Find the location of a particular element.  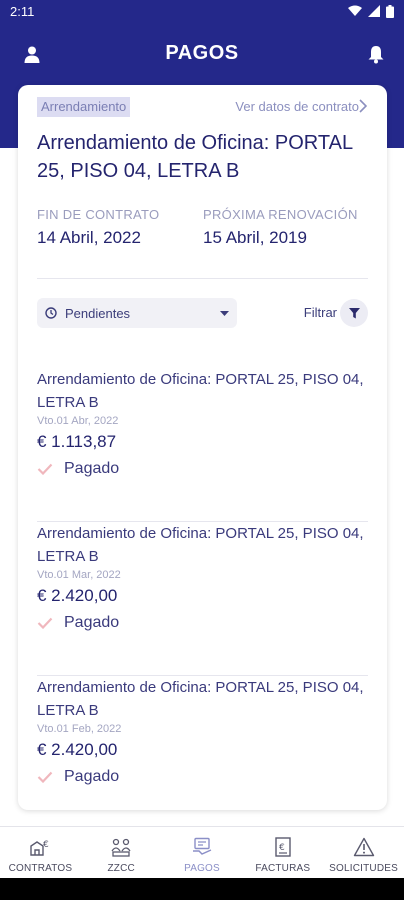

contract-type-chip: Arrendamiento is located at coordinates (84, 107).